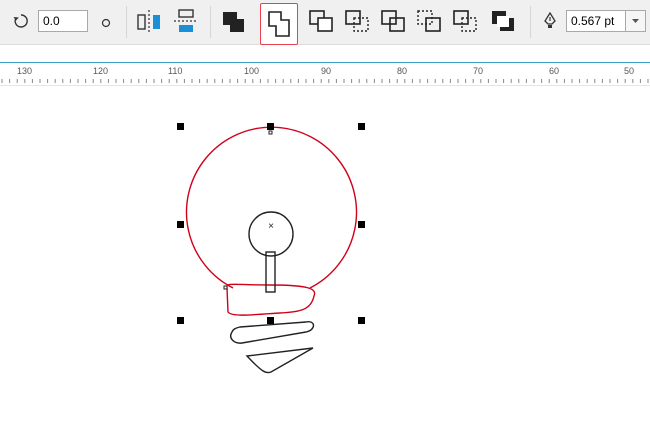  What do you see at coordinates (180, 126) in the screenshot?
I see `handle-top-left` at bounding box center [180, 126].